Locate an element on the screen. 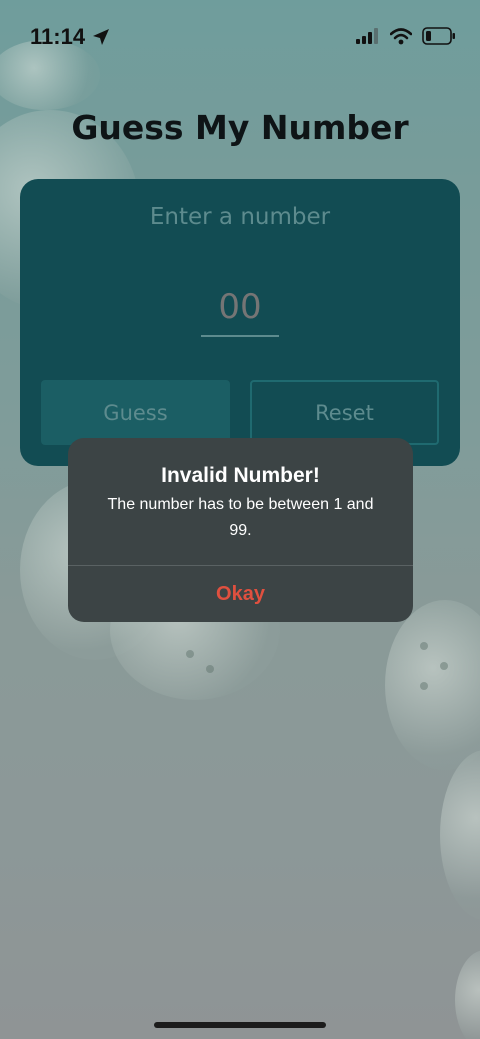 The height and width of the screenshot is (1039, 480). status-time: 11:14 is located at coordinates (58, 36).